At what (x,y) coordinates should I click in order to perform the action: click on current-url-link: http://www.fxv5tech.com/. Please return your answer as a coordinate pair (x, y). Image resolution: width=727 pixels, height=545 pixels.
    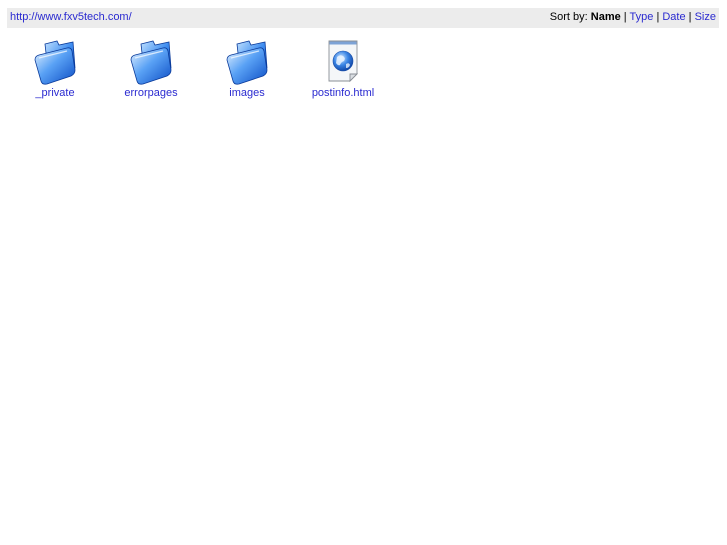
    Looking at the image, I should click on (71, 17).